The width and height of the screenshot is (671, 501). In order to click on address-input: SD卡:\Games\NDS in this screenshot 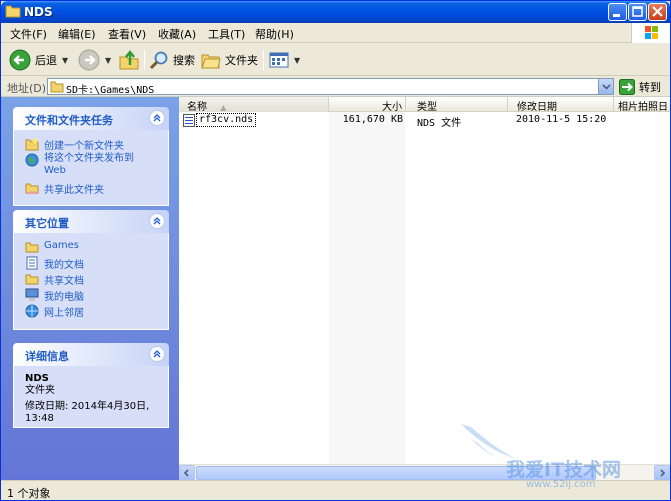, I will do `click(330, 87)`.